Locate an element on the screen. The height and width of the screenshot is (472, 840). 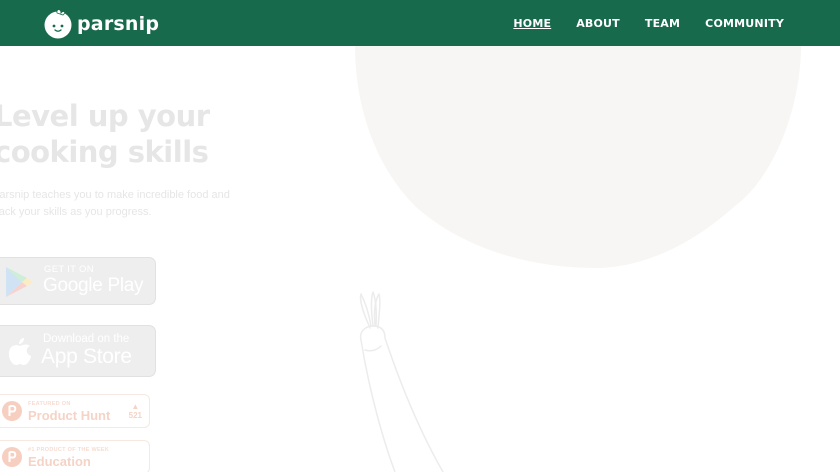
brand-name: parsnip is located at coordinates (118, 24).